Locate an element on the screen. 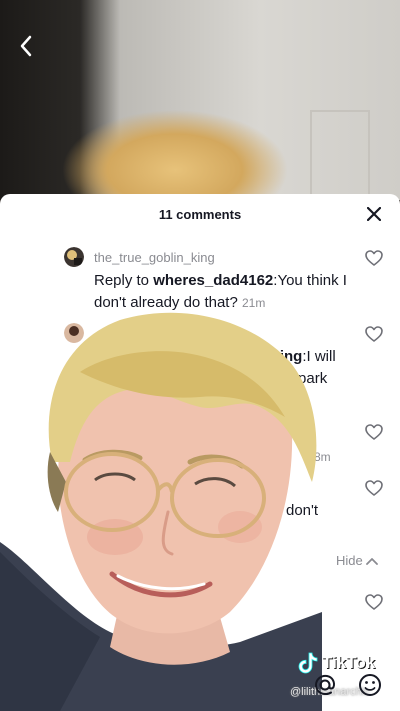 The image size is (400, 711). hide-label: Hide is located at coordinates (349, 560).